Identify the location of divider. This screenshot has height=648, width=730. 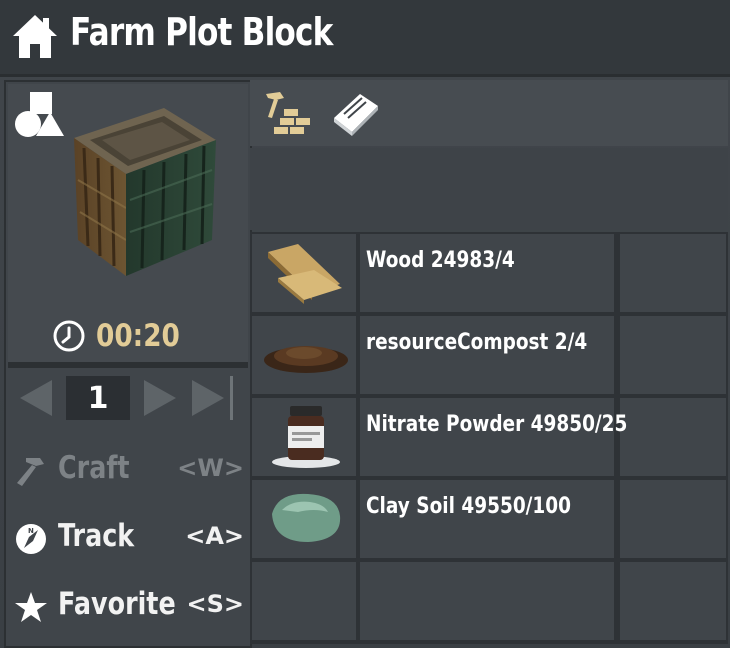
(128, 366).